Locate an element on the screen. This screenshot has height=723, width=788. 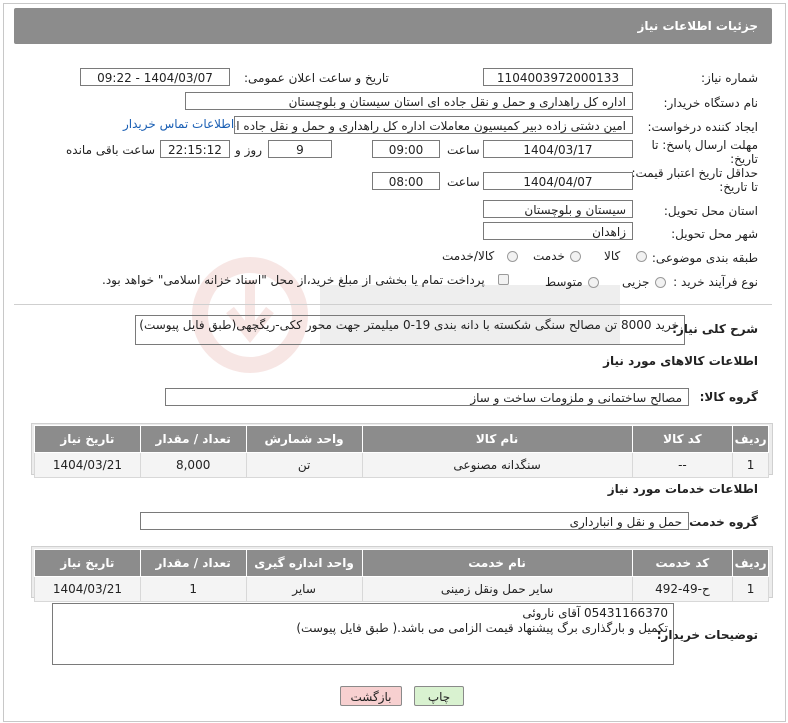
process-label: نوع فرآیند خرید : is located at coordinates (715, 282).